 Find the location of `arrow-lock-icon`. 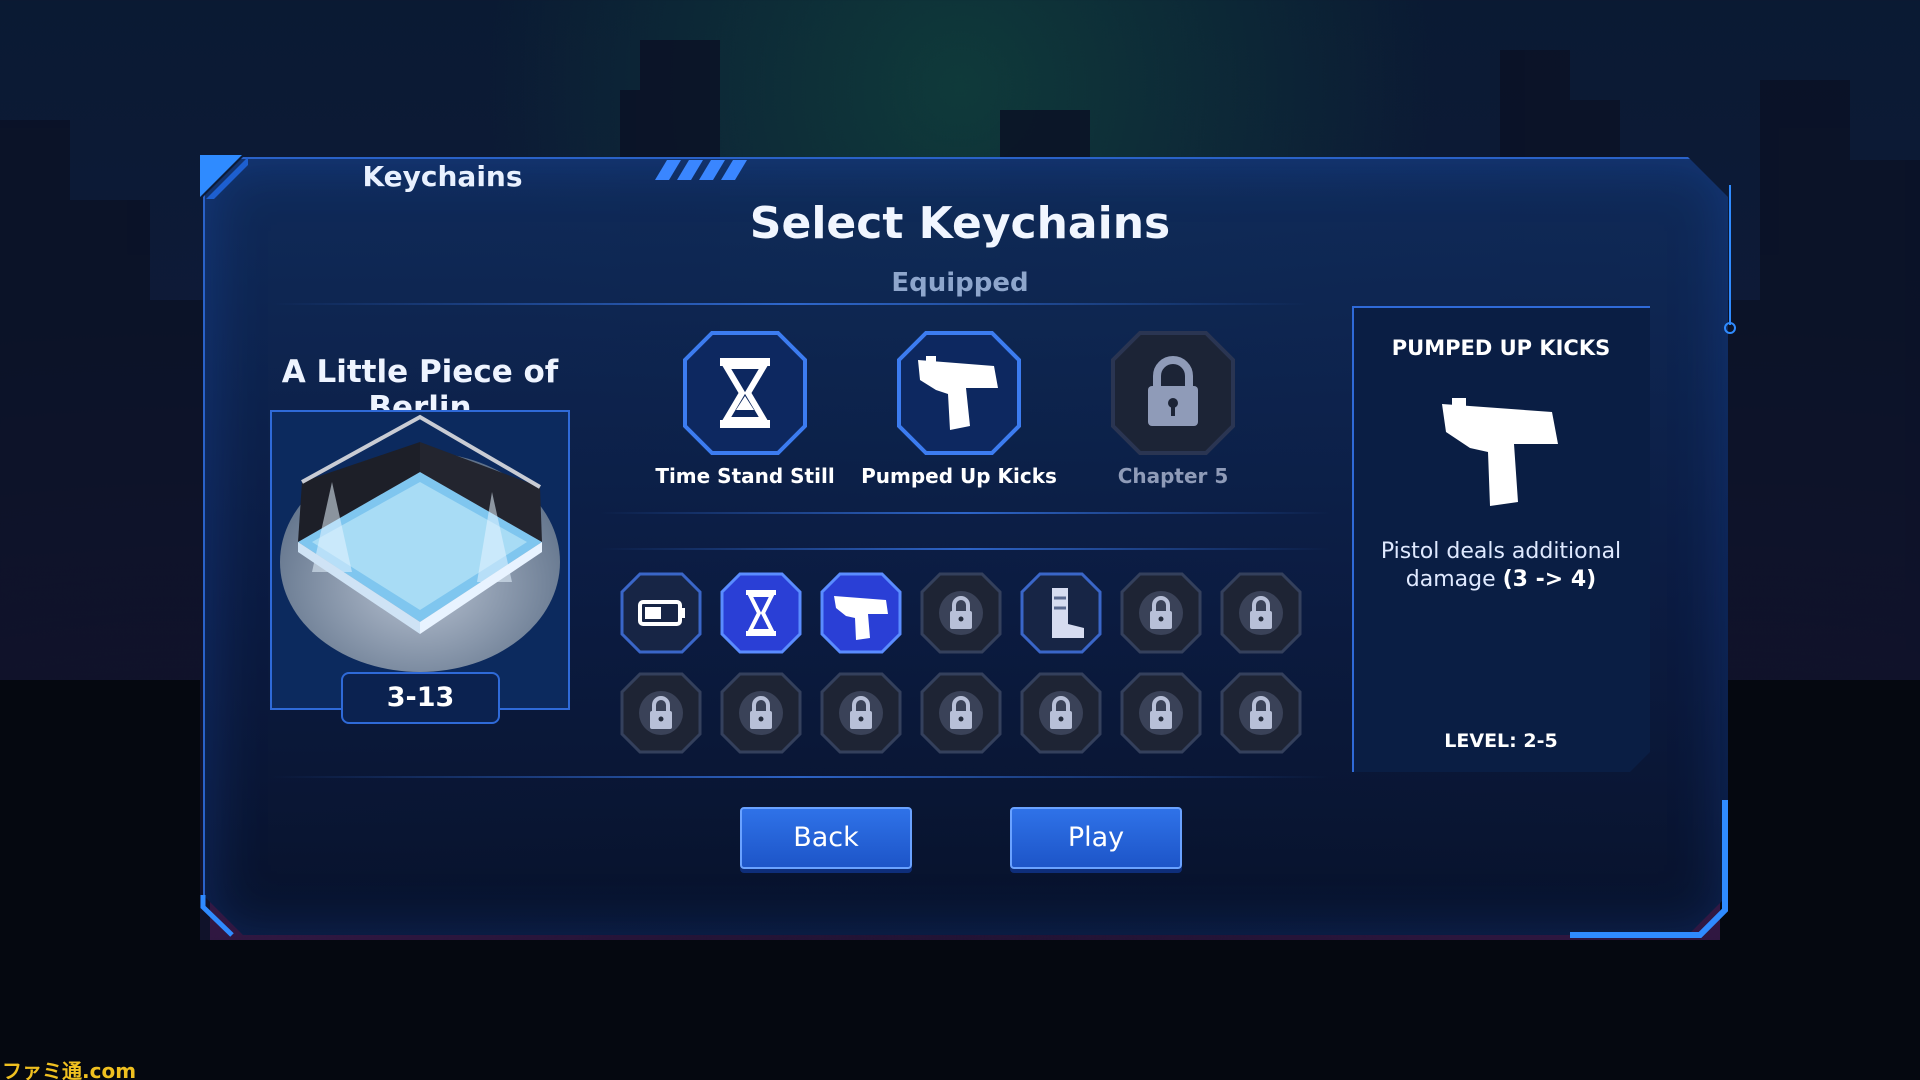

arrow-lock-icon is located at coordinates (861, 713).